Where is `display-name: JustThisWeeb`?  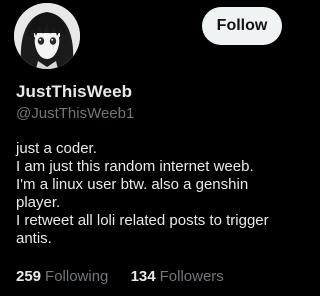
display-name: JustThisWeeb is located at coordinates (74, 92).